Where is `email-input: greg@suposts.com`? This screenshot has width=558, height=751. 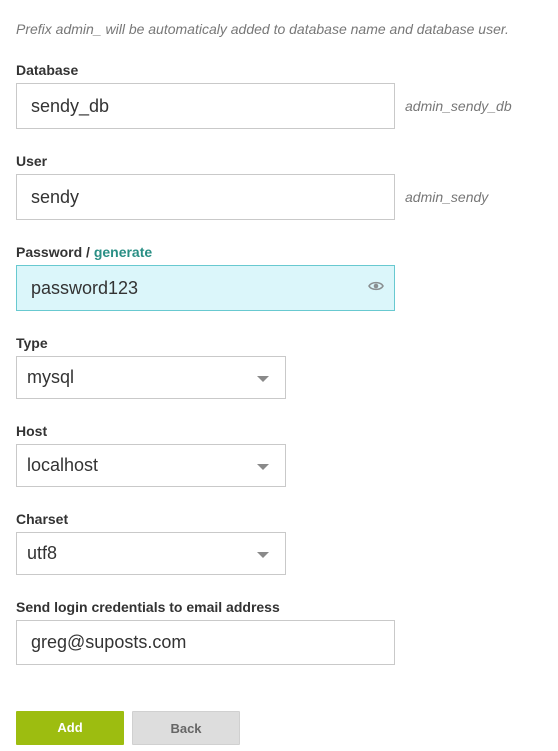
email-input: greg@suposts.com is located at coordinates (205, 642).